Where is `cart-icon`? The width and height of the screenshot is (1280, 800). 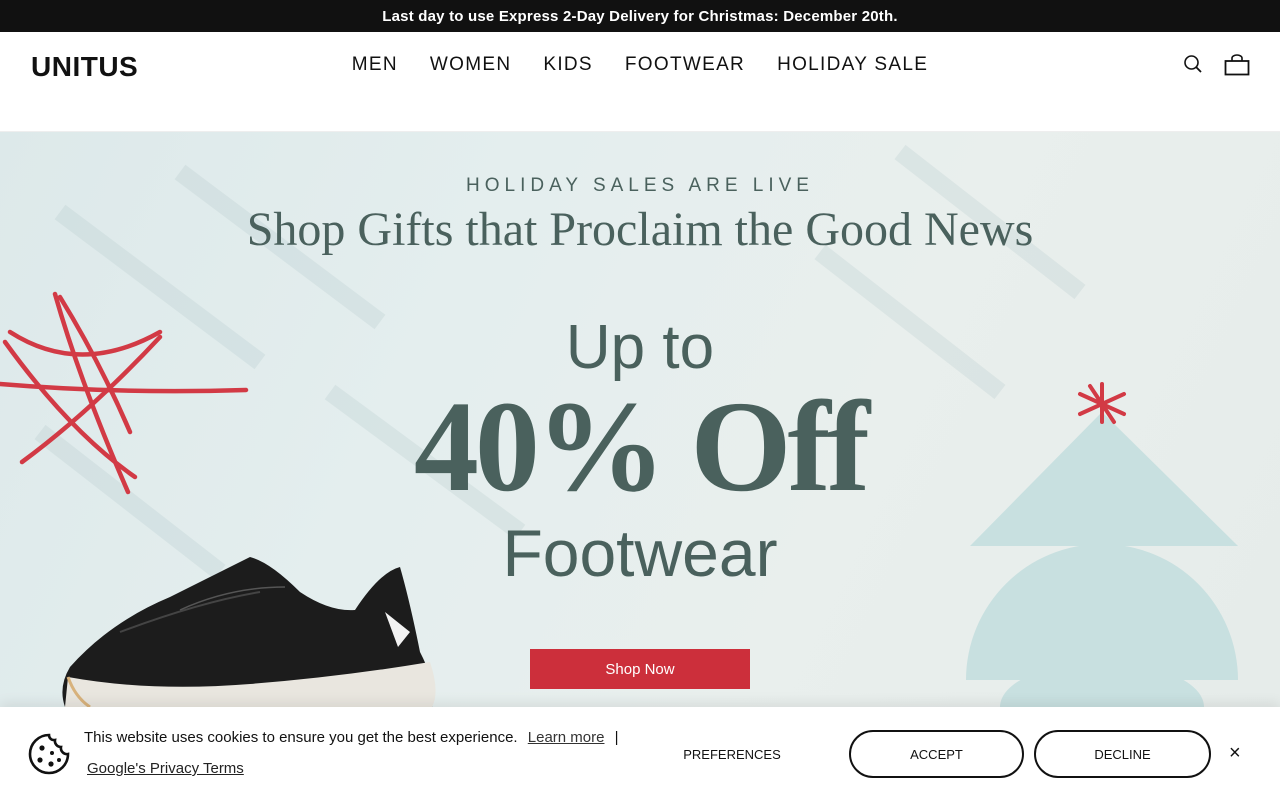 cart-icon is located at coordinates (1237, 67).